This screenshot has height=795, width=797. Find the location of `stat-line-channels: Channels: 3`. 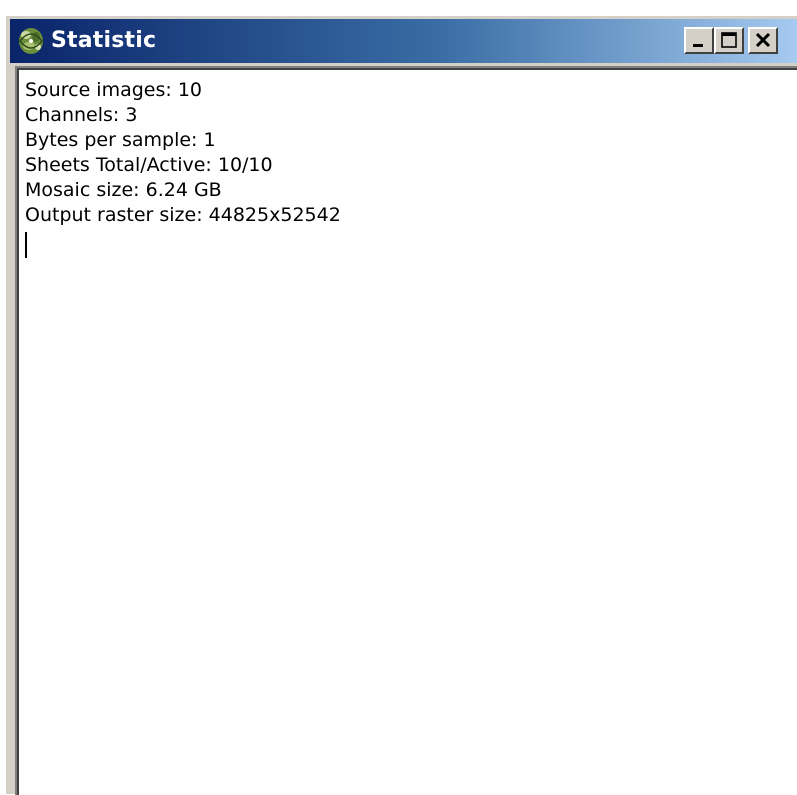

stat-line-channels: Channels: 3 is located at coordinates (81, 115).